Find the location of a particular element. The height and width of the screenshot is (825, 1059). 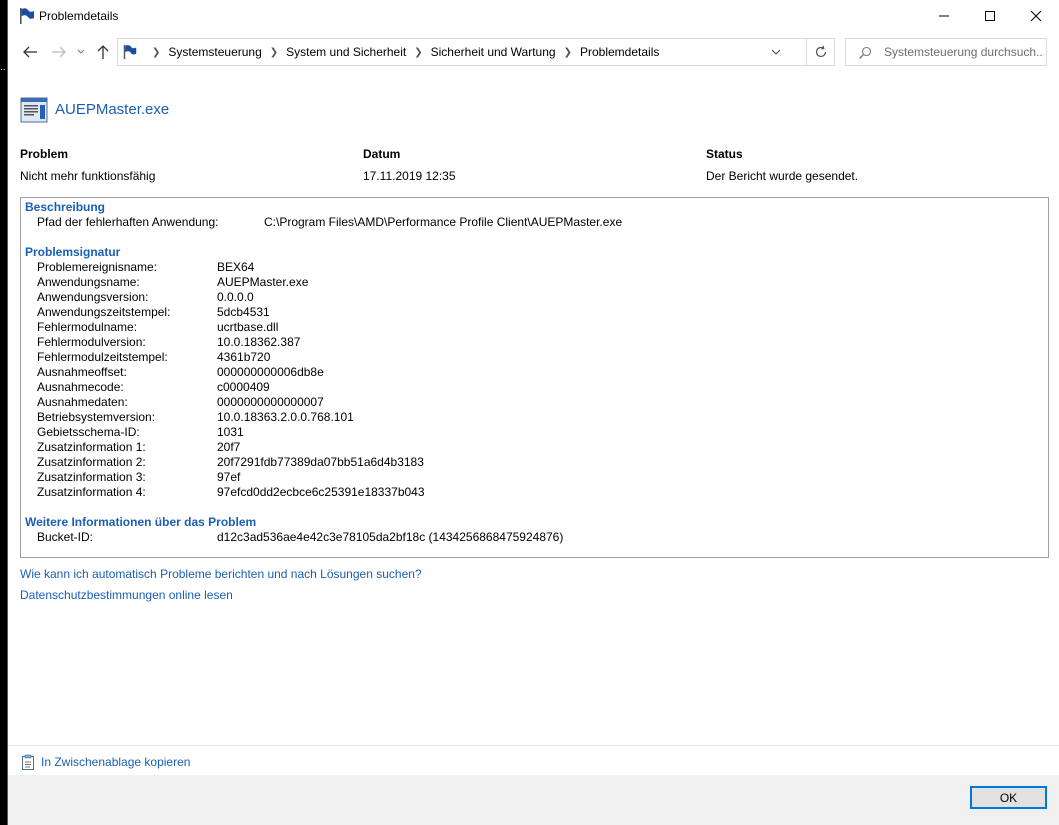

signature-key: Ausnahmedaten: is located at coordinates (82, 402).